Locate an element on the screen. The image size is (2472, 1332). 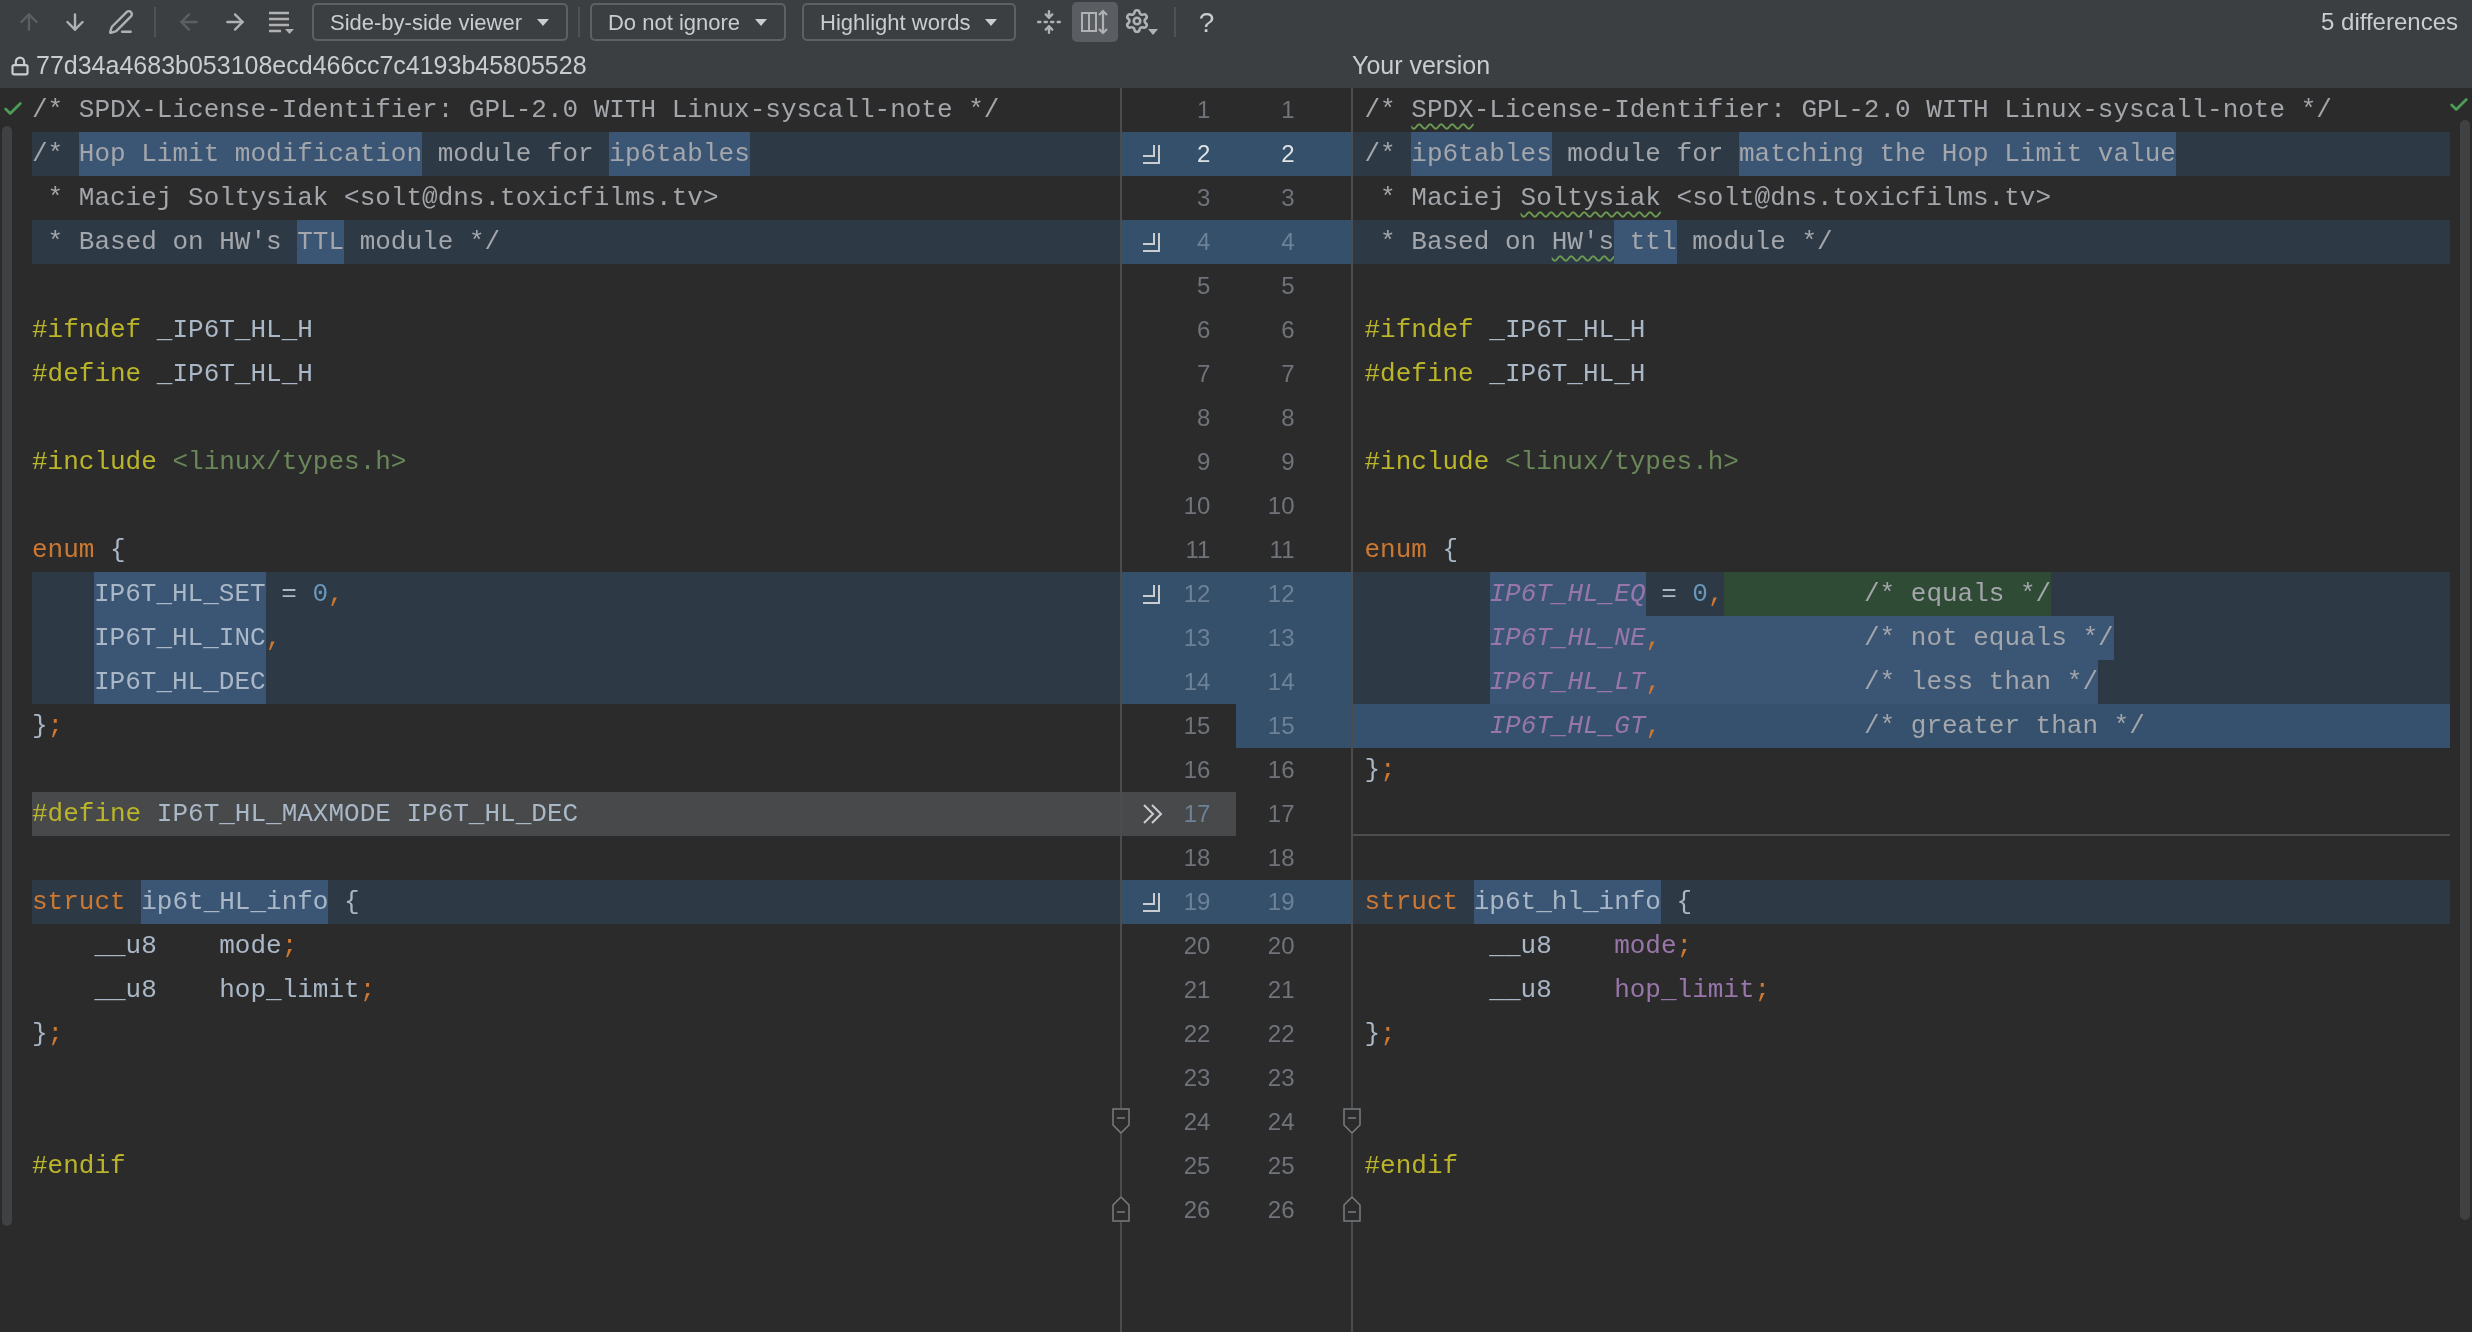
dropdown: Side-by-side viewer is located at coordinates (440, 22).